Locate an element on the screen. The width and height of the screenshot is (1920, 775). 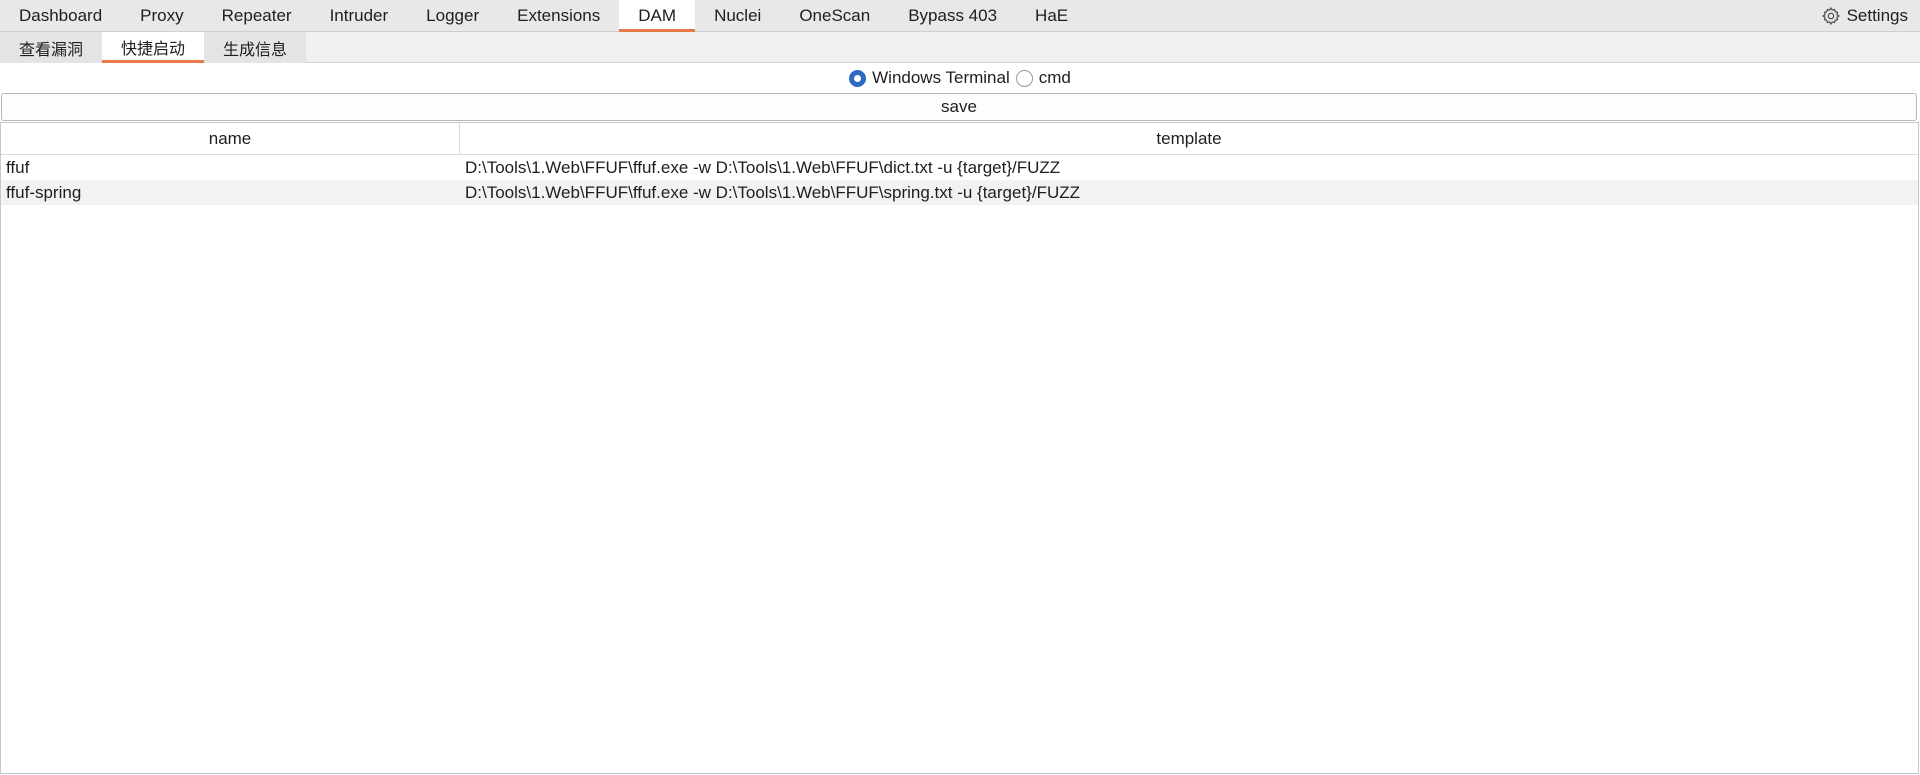
sub-tabs: 查看漏洞 快捷启动 生成信息 is located at coordinates (153, 47).